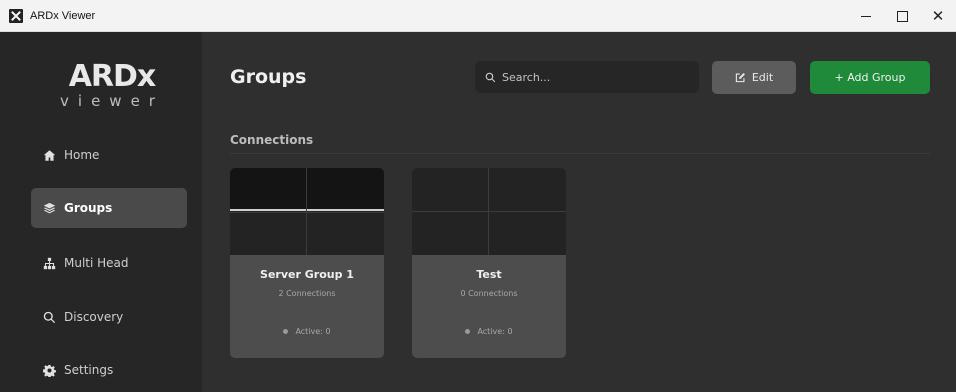 This screenshot has height=392, width=956. I want to click on layers-icon, so click(49, 208).